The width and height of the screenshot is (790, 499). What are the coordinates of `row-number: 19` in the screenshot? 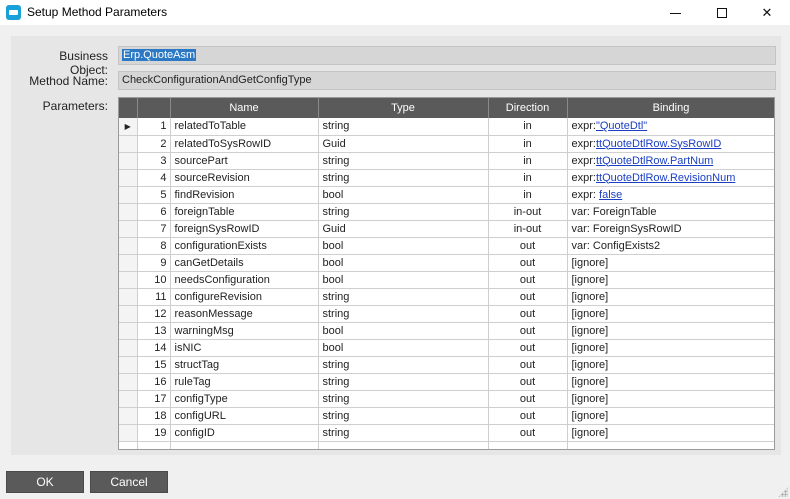 It's located at (154, 433).